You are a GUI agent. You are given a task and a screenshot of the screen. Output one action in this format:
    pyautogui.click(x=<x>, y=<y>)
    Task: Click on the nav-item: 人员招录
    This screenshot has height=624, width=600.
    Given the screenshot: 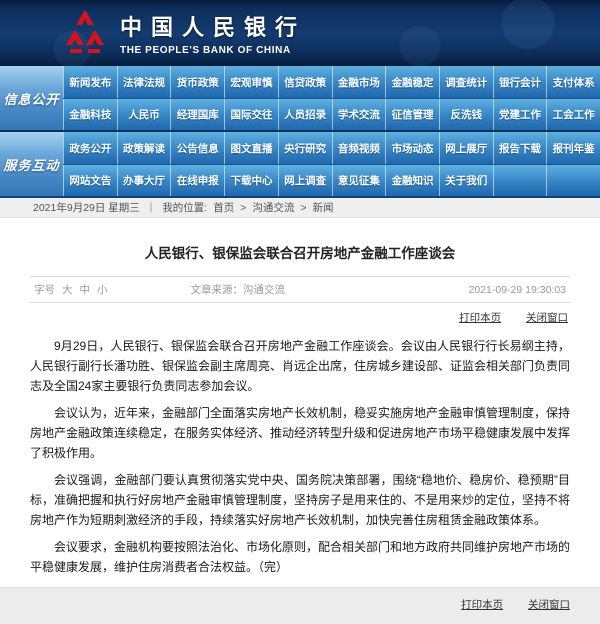 What is the action you would take?
    pyautogui.click(x=304, y=114)
    